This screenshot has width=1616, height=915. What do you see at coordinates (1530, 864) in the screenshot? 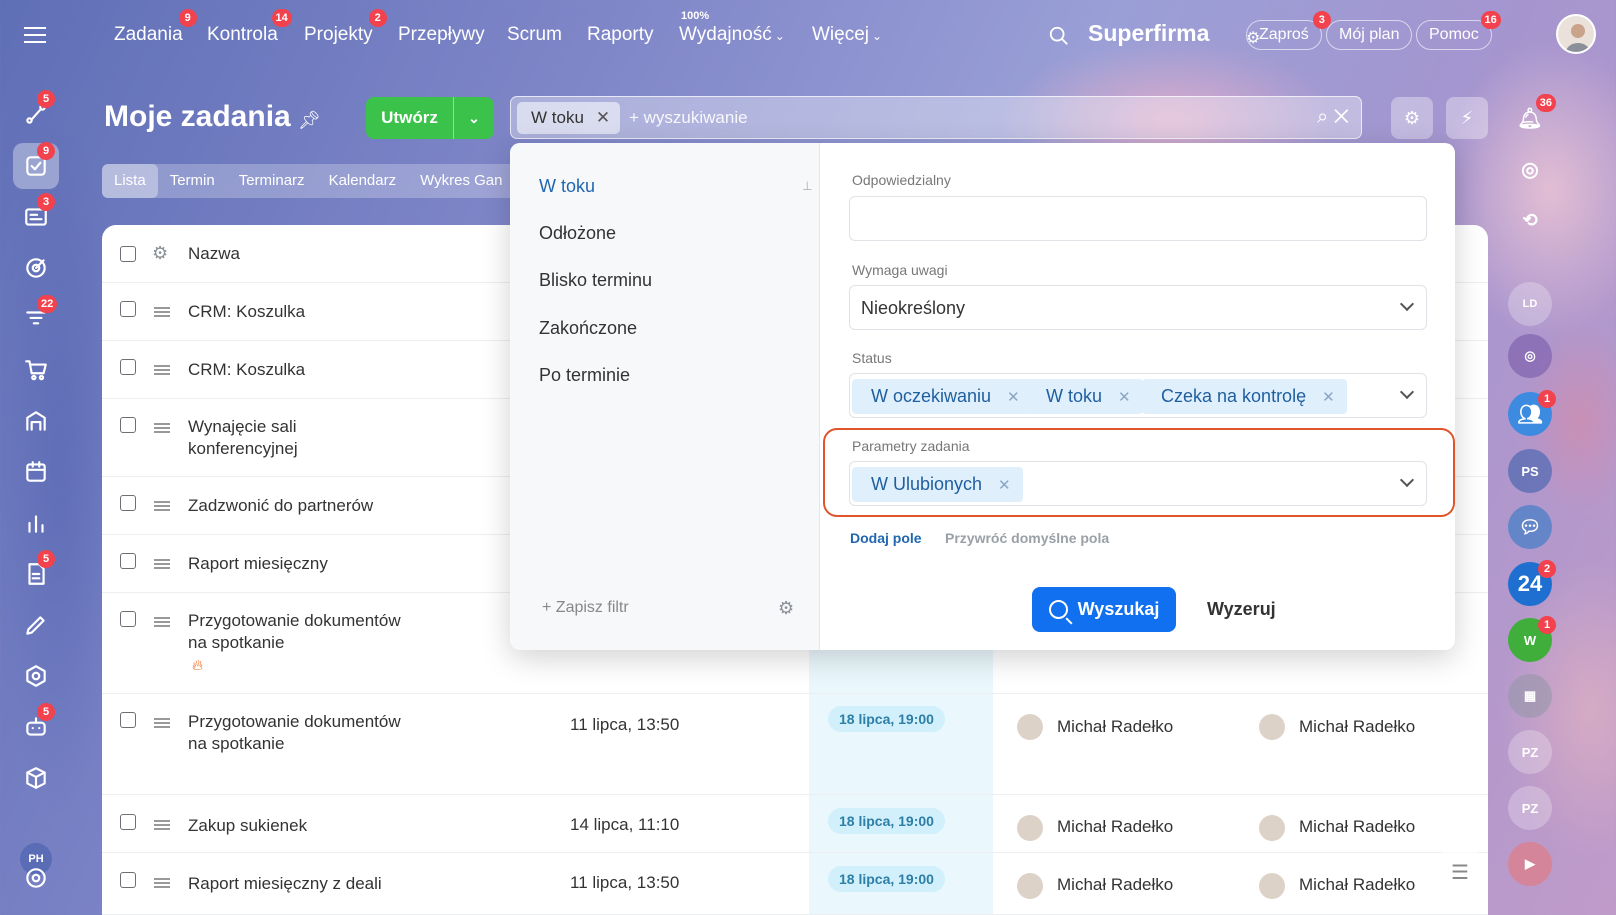
I see `video-call-button: ▶` at bounding box center [1530, 864].